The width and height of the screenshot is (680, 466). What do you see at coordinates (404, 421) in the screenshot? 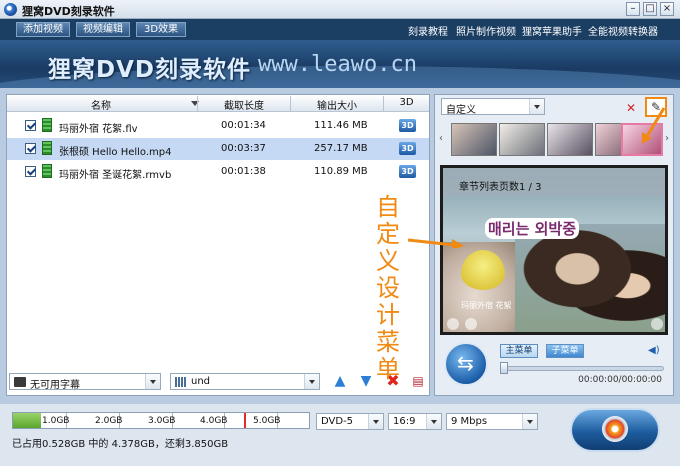
I see `aspect-ratio-value: 16:9` at bounding box center [404, 421].